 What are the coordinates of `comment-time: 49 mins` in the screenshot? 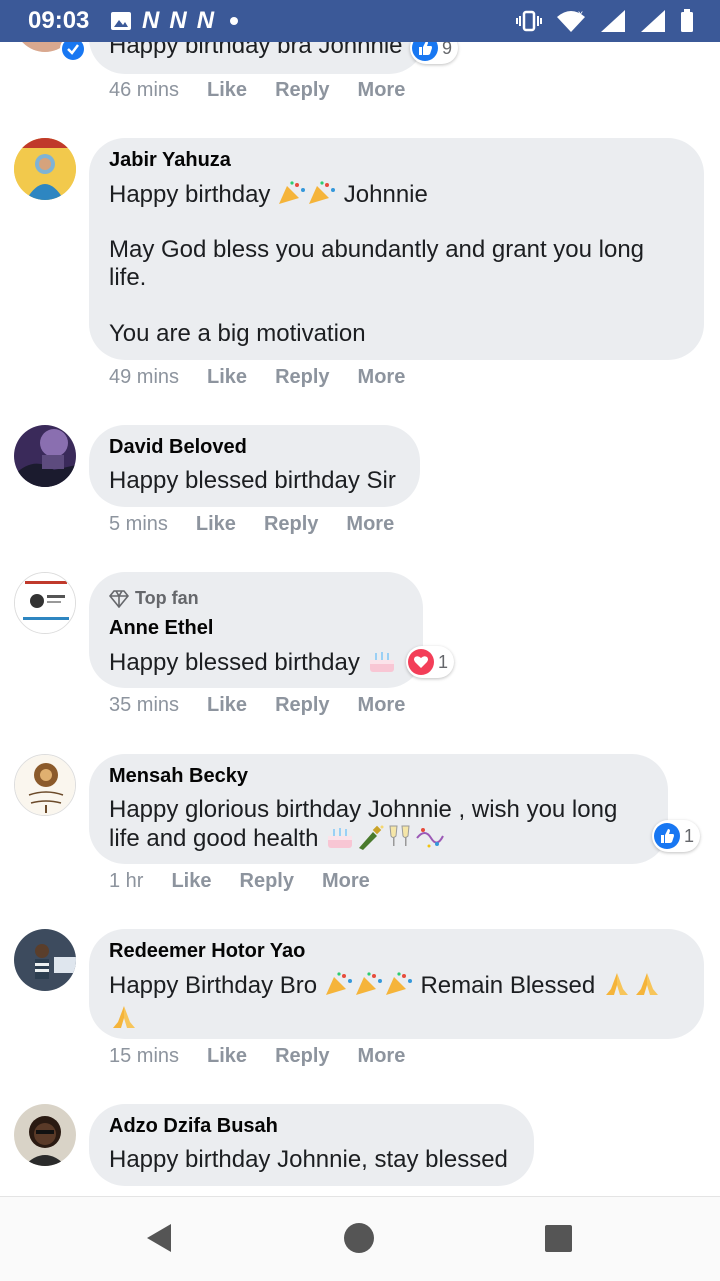 It's located at (144, 377).